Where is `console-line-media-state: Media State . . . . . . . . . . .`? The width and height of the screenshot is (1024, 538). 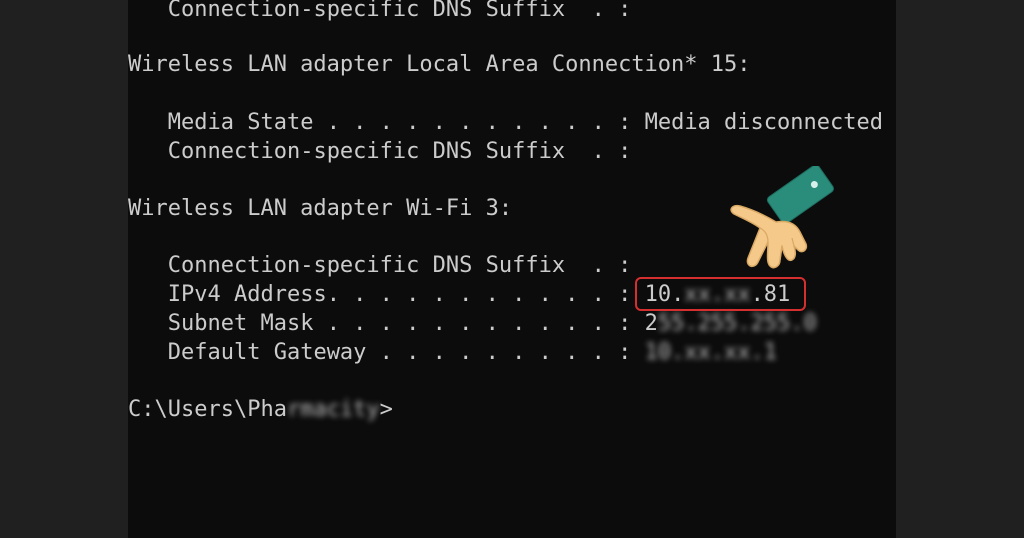
console-line-media-state: Media State . . . . . . . . . . . is located at coordinates (525, 122).